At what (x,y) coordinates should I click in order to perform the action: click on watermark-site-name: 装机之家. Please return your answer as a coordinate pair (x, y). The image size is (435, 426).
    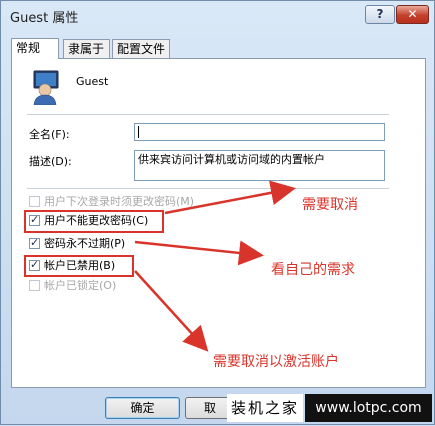
    Looking at the image, I should click on (265, 408).